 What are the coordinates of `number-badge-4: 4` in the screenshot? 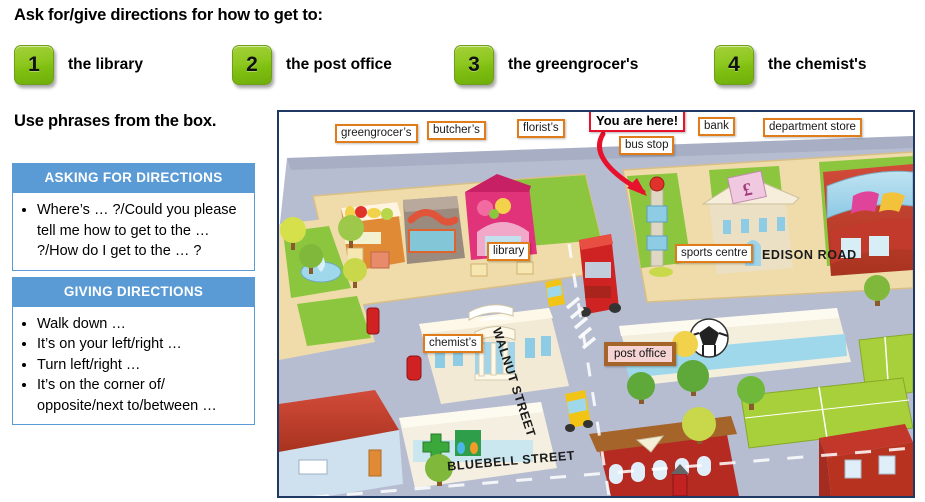 It's located at (734, 65).